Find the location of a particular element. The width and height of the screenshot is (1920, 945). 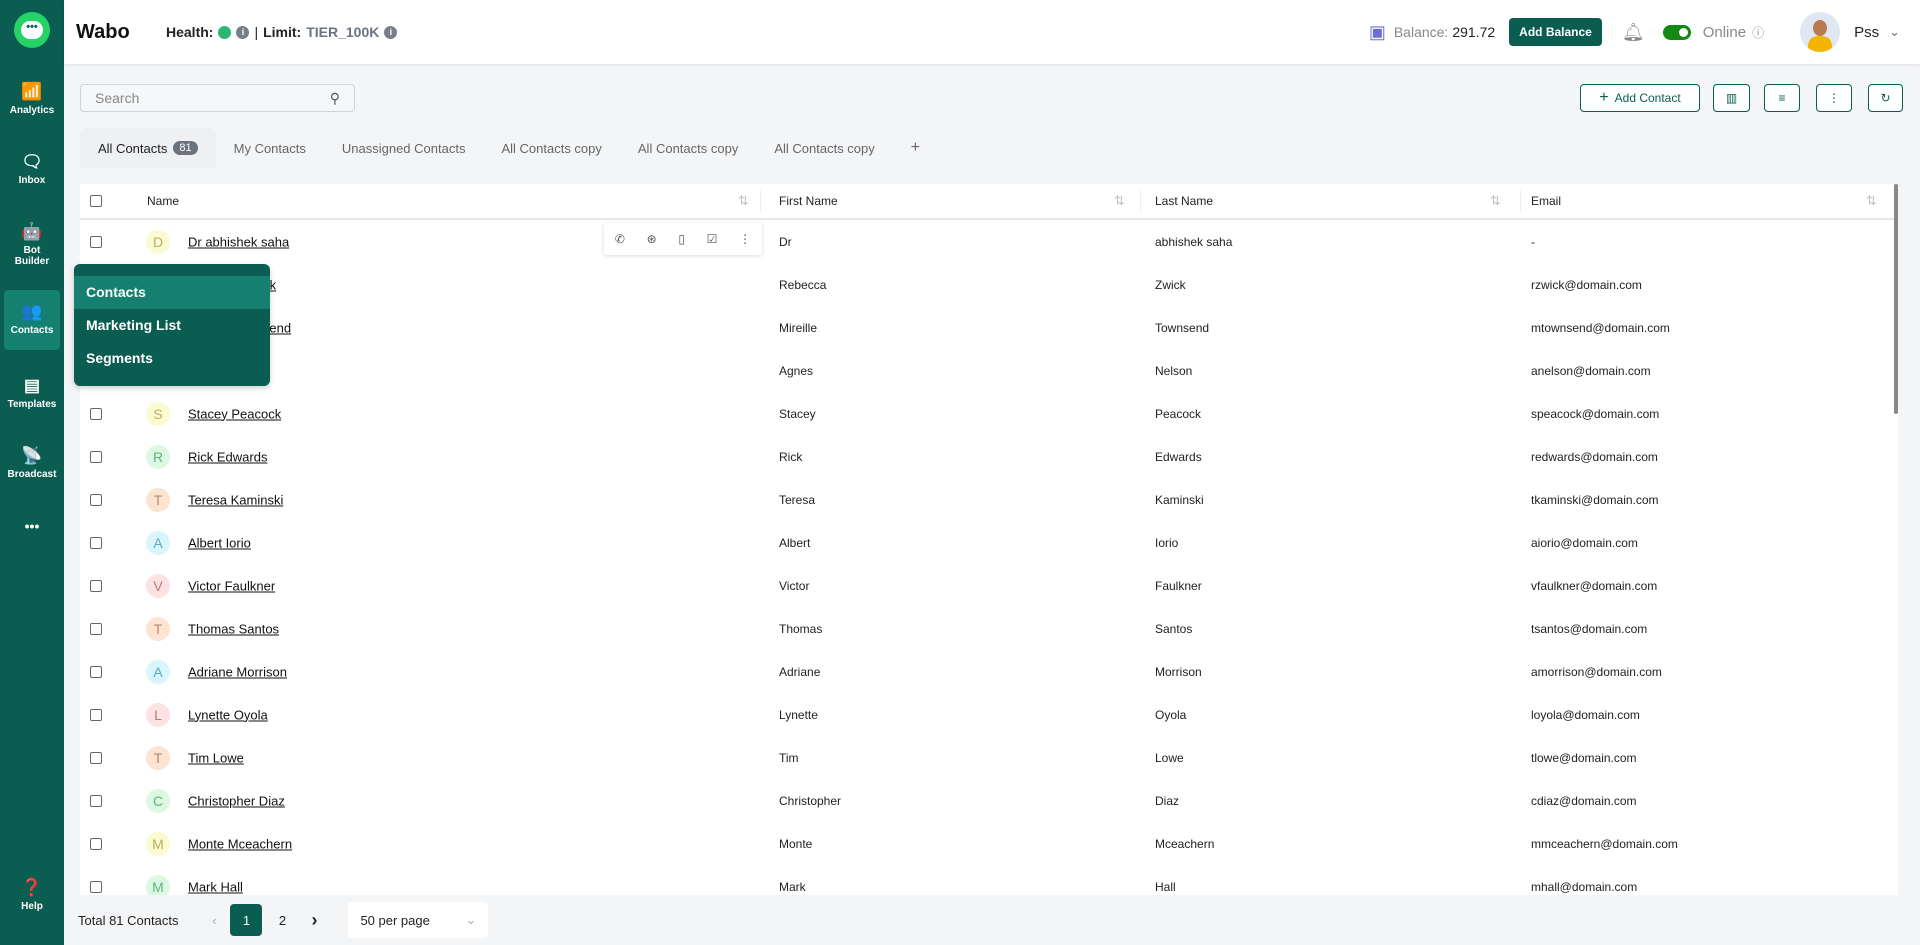

add-balance-button: Add Balance is located at coordinates (1555, 32).